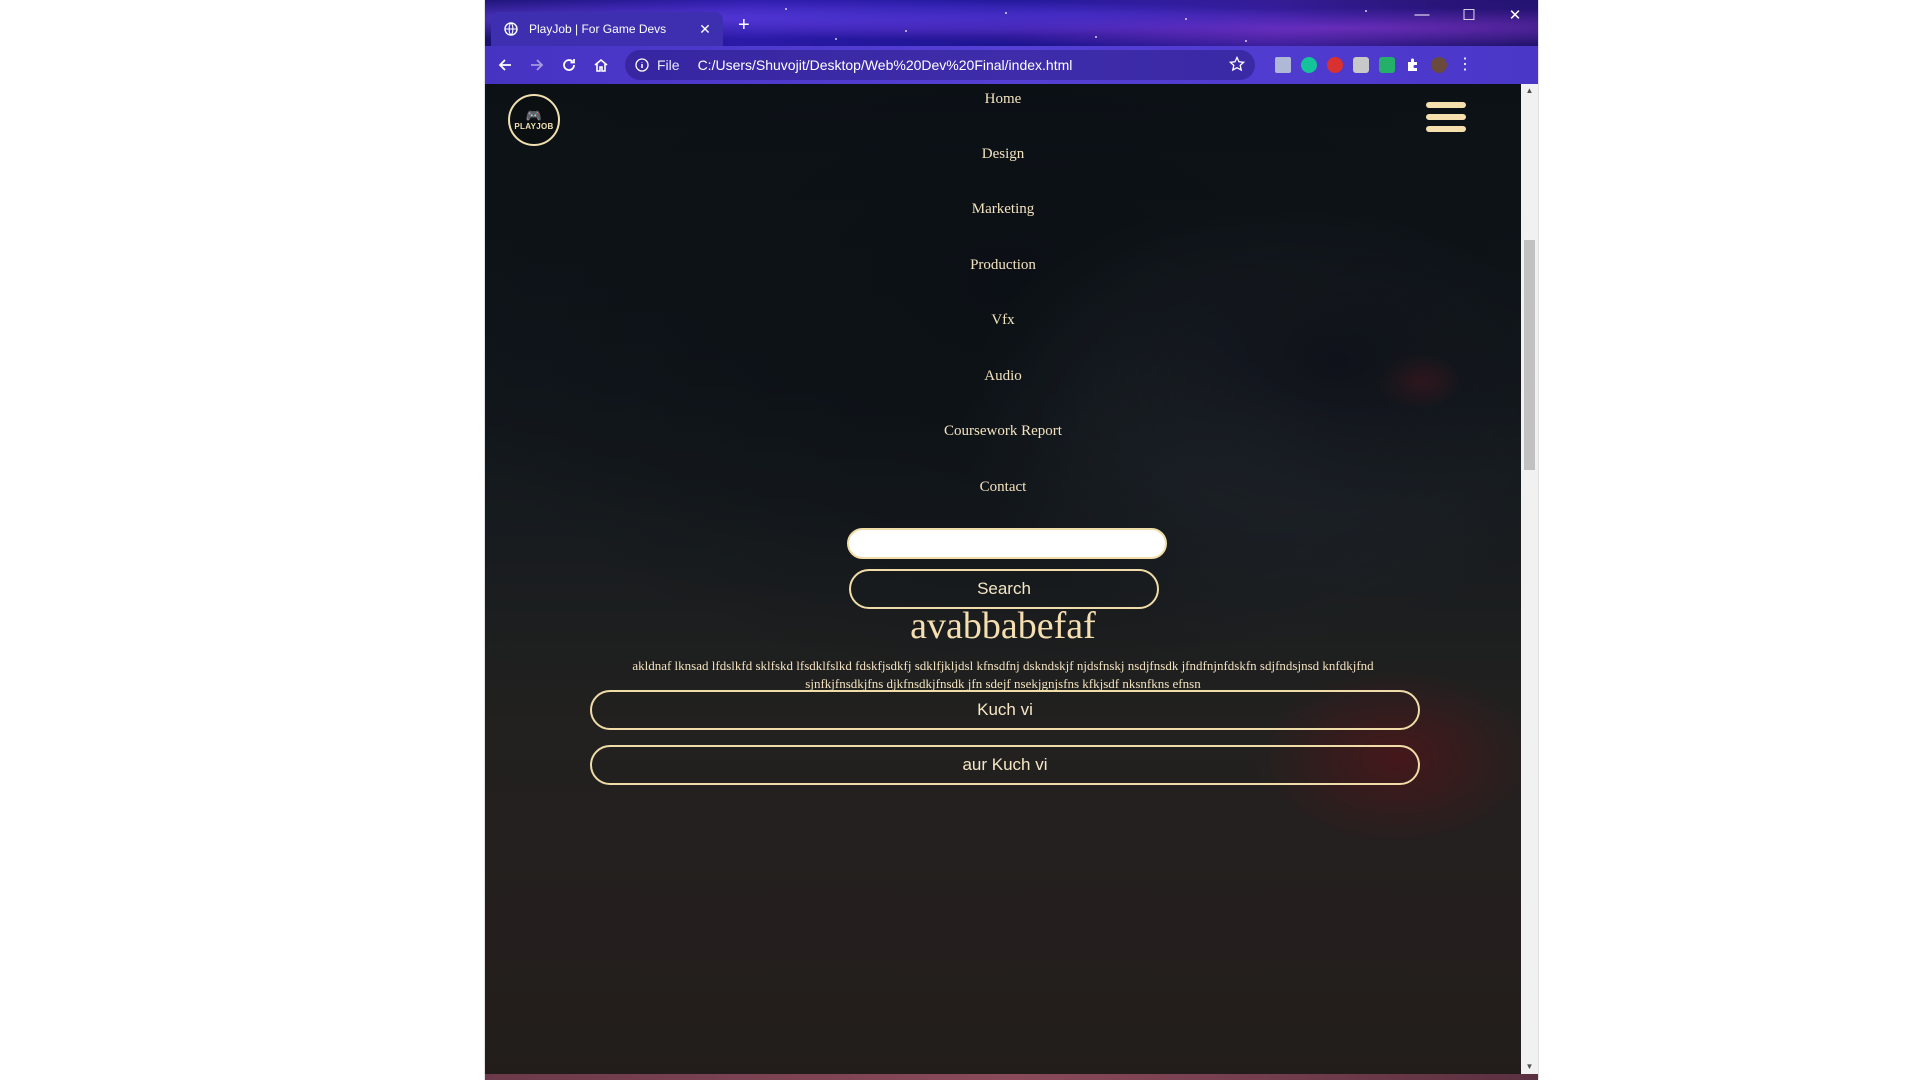 Image resolution: width=1920 pixels, height=1080 pixels. I want to click on nav-item-production: Production, so click(1003, 265).